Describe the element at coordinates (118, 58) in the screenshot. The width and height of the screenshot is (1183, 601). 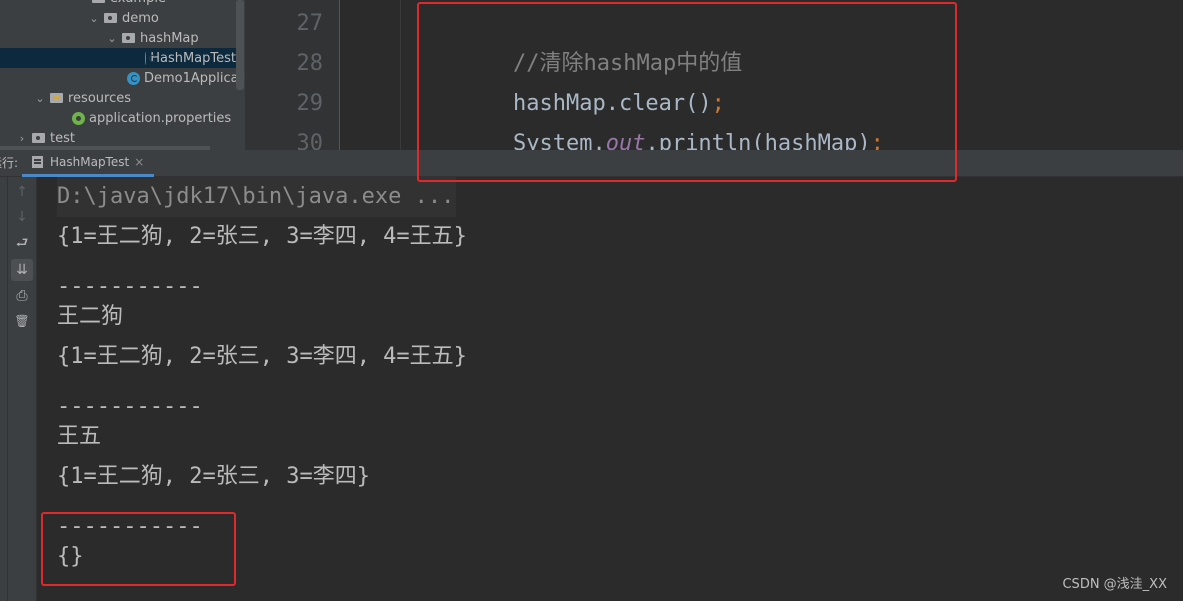
I see `tree-item-hashmaptest: HashMapTest` at that location.